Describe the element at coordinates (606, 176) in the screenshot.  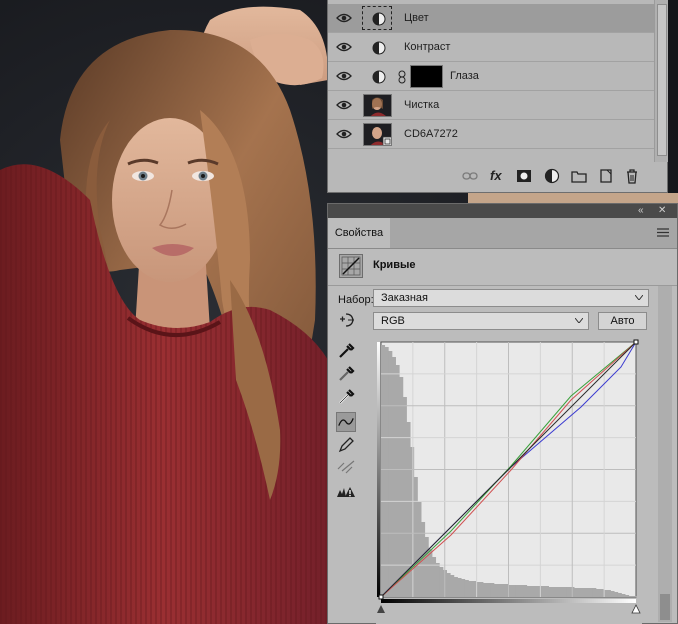
I see `new-layer-icon` at that location.